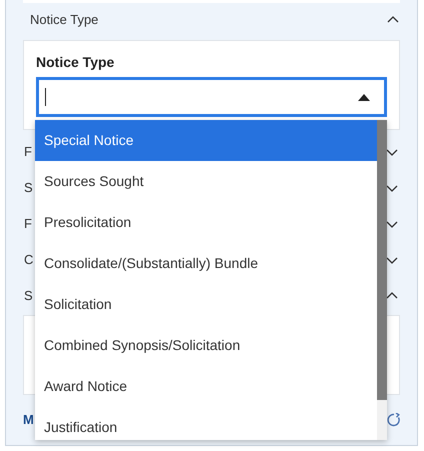 The image size is (424, 451). I want to click on field-label: Notice Type, so click(76, 62).